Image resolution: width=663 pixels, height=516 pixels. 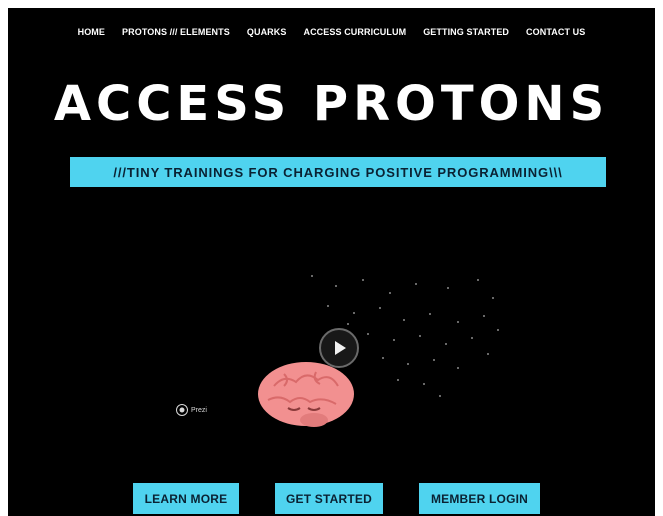 I want to click on member-login-button: MEMBER LOGIN, so click(x=479, y=498).